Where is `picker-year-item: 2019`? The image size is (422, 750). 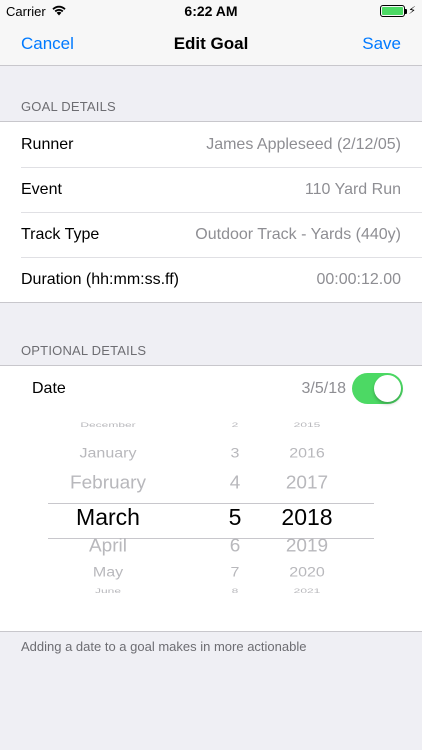
picker-year-item: 2019 is located at coordinates (307, 547).